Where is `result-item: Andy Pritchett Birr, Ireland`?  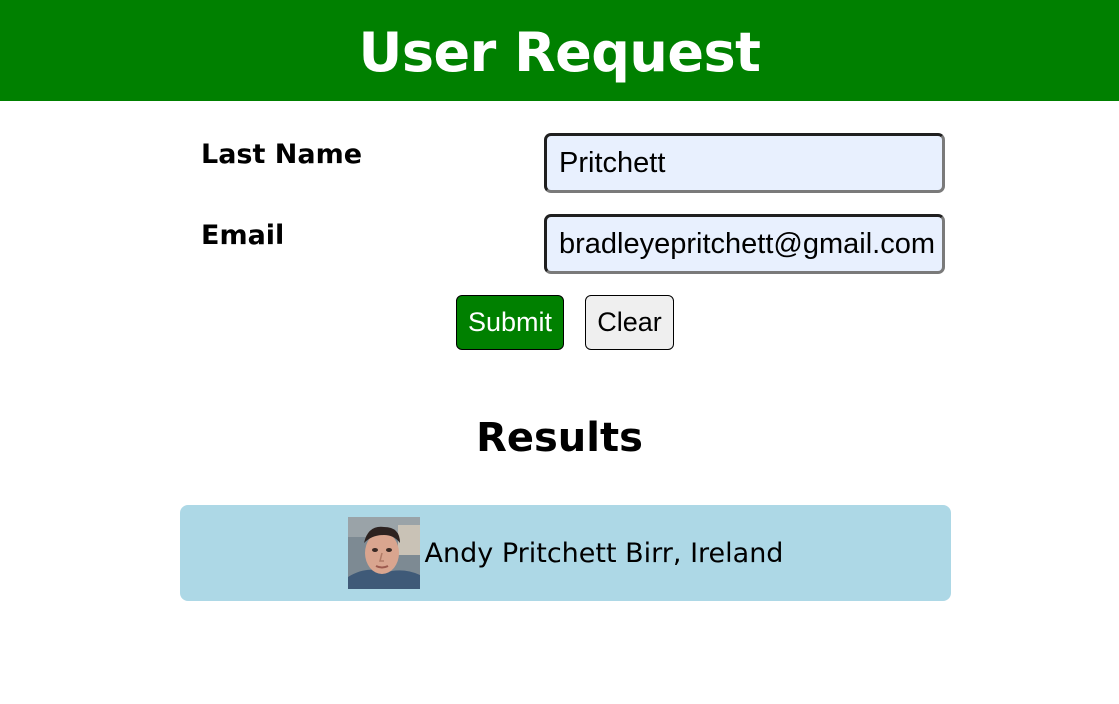 result-item: Andy Pritchett Birr, Ireland is located at coordinates (565, 553).